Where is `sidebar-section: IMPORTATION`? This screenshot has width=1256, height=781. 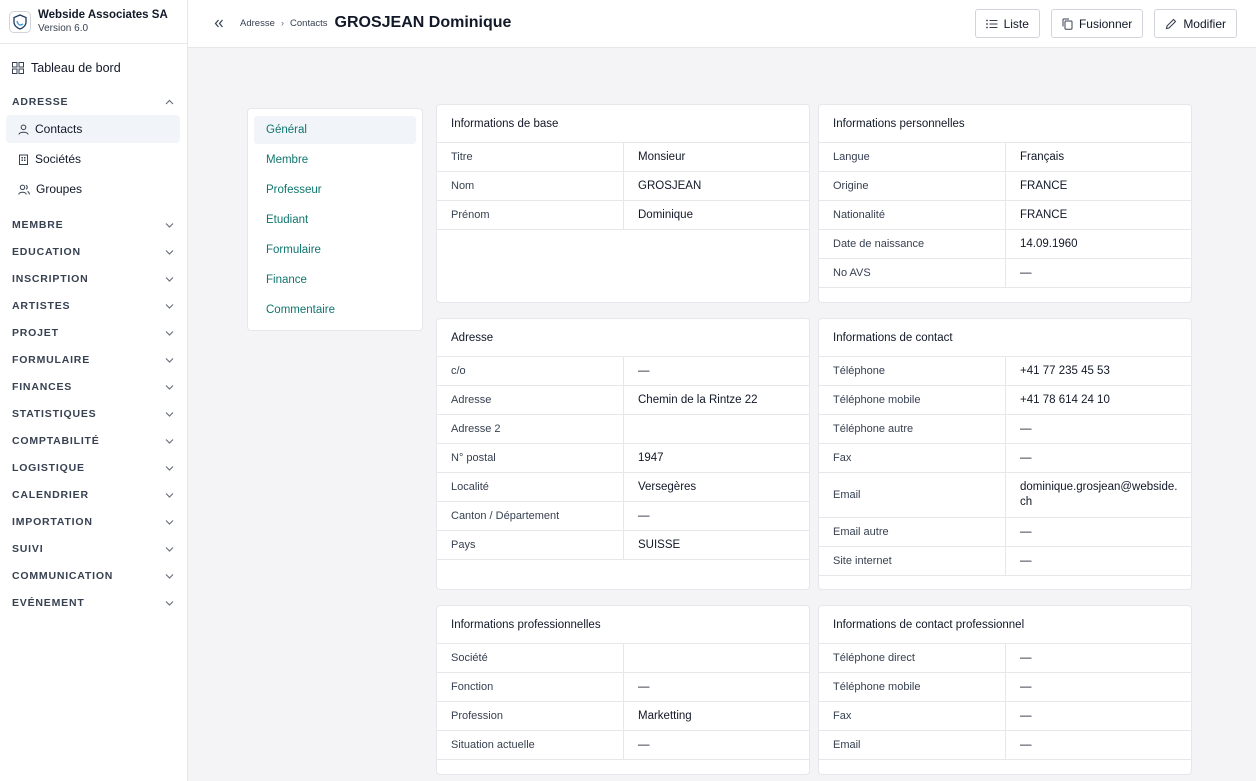
sidebar-section: IMPORTATION is located at coordinates (93, 521).